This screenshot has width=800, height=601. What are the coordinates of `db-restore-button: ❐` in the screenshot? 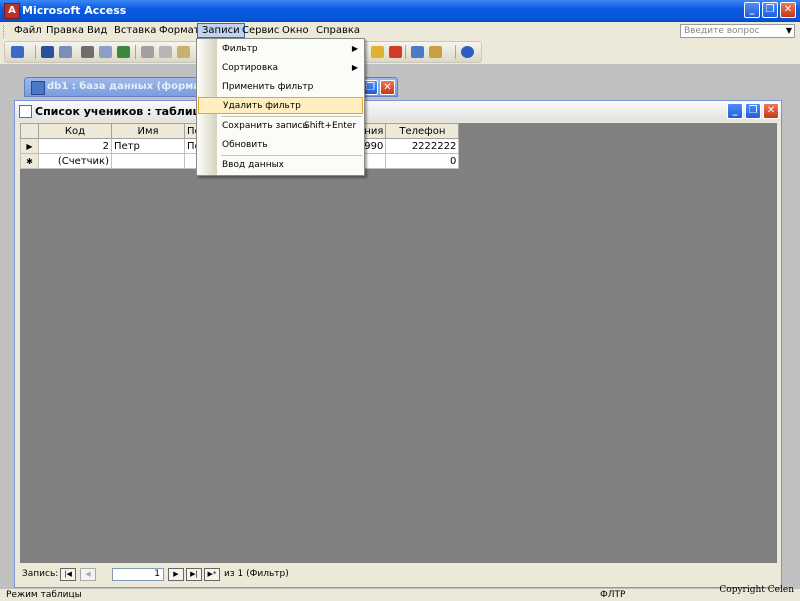 It's located at (370, 87).